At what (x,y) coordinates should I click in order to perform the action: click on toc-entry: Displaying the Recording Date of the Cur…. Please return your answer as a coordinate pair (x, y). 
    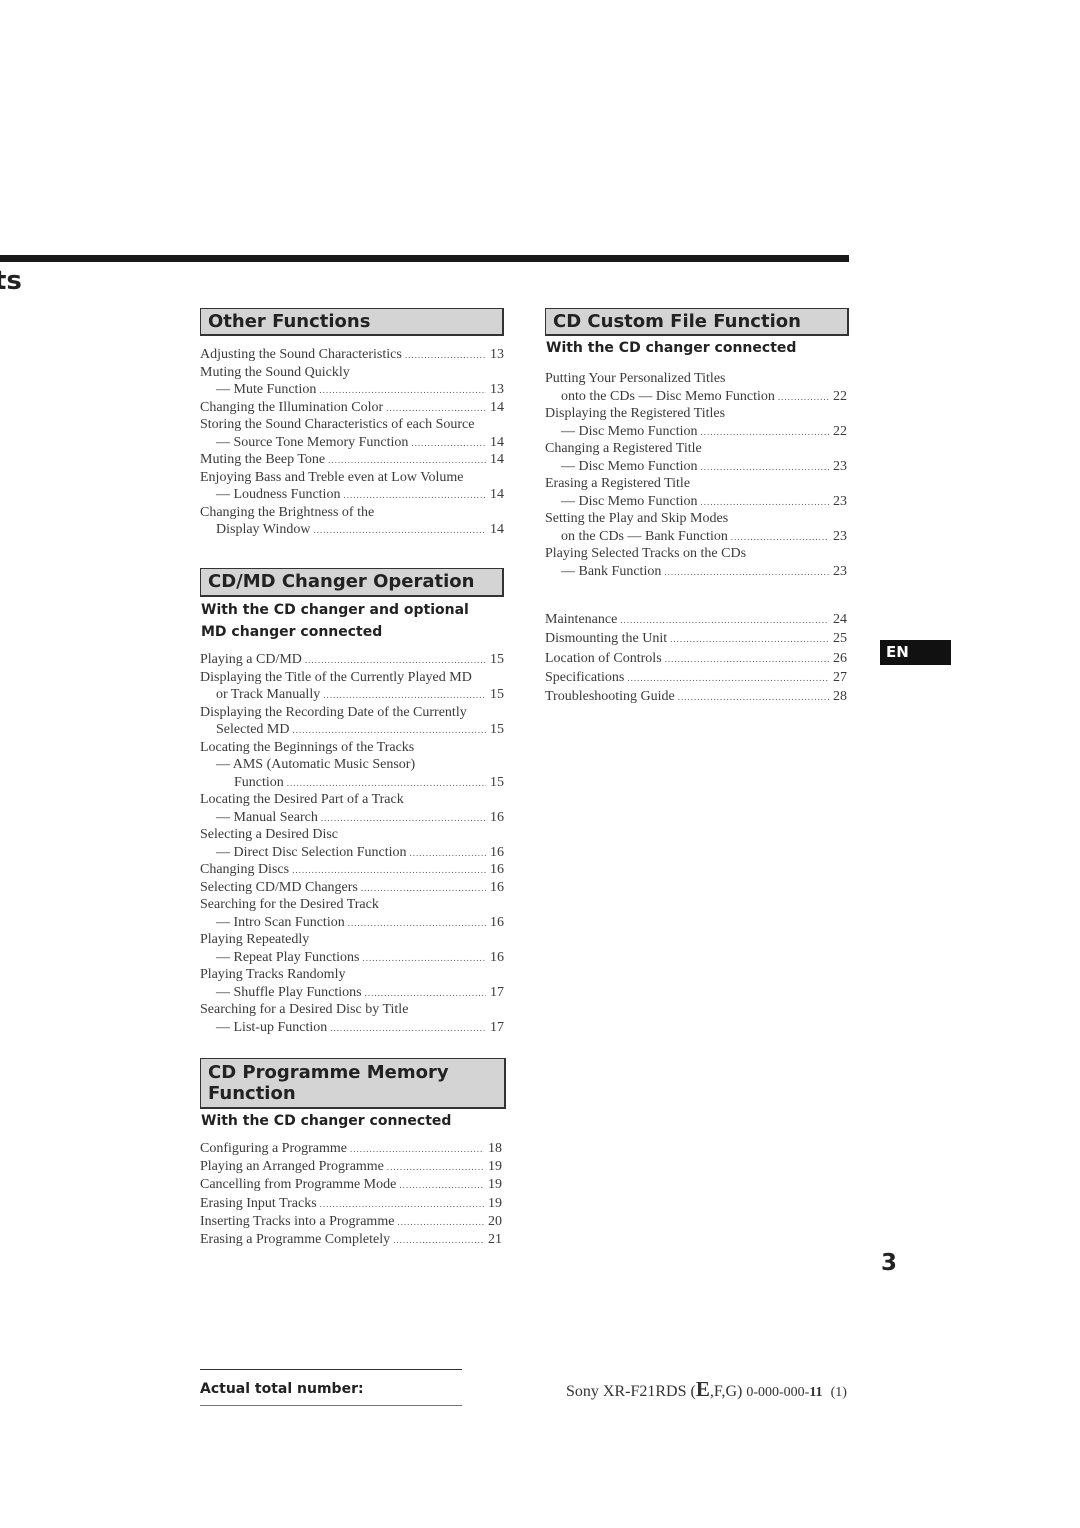
    Looking at the image, I should click on (352, 721).